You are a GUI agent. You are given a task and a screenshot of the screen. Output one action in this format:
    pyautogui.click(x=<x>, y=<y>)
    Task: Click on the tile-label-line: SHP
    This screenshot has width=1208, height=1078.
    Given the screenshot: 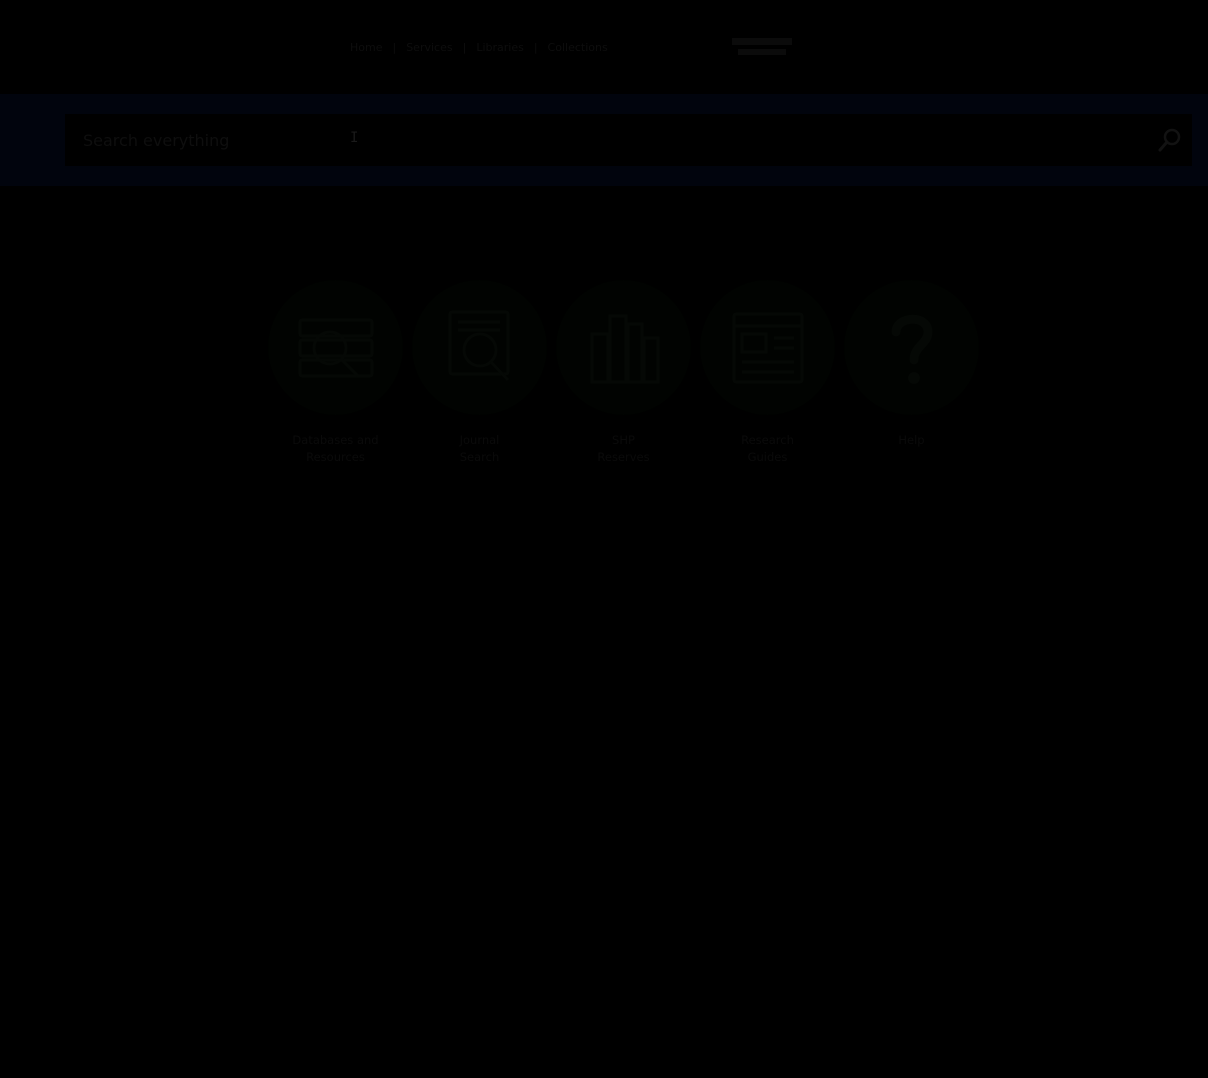 What is the action you would take?
    pyautogui.click(x=623, y=440)
    